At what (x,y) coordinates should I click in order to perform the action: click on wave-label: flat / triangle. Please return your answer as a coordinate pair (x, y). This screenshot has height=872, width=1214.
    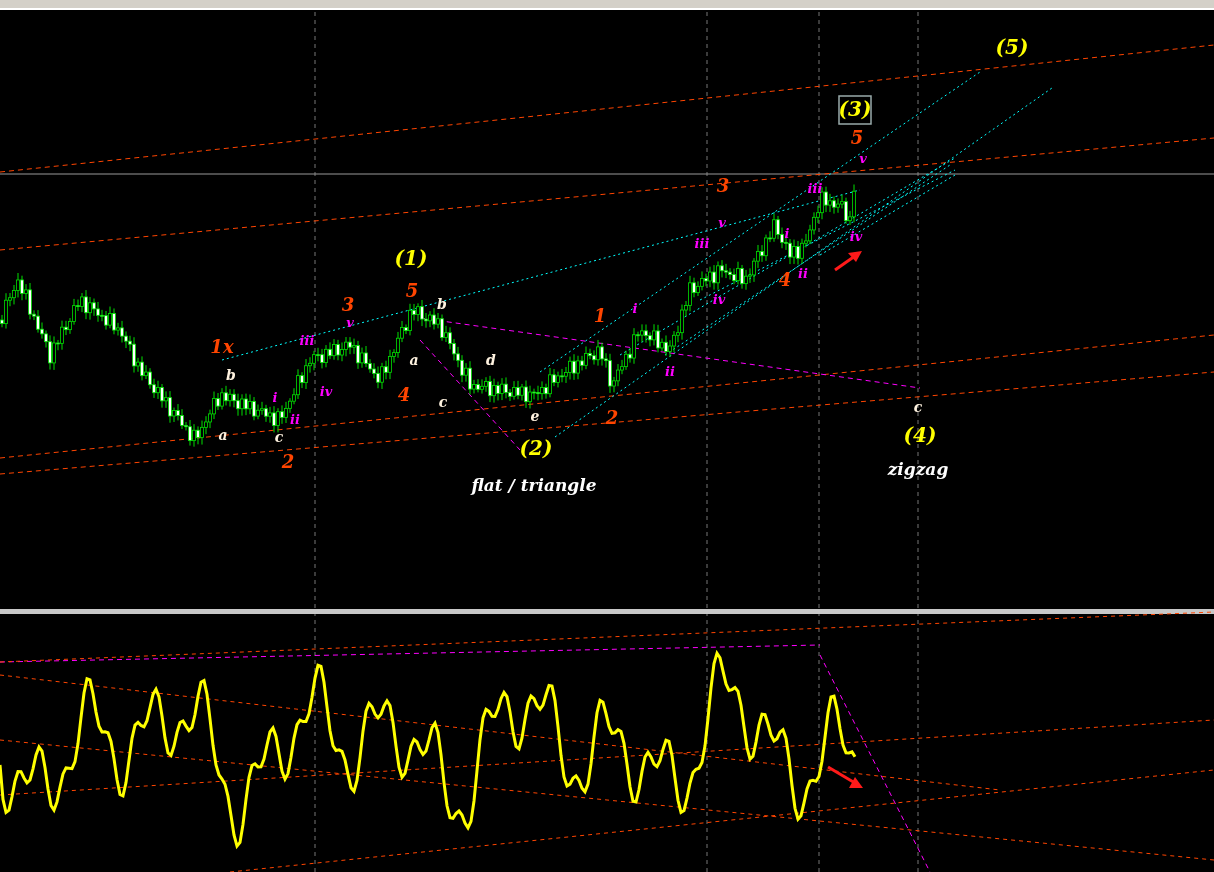
    Looking at the image, I should click on (534, 485).